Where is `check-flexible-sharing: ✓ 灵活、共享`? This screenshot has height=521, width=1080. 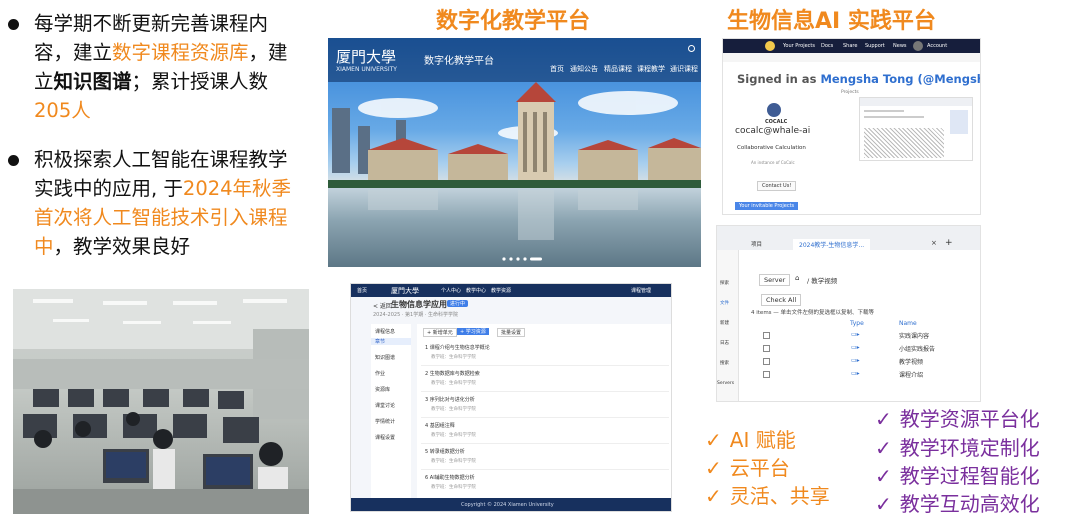 check-flexible-sharing: ✓ 灵活、共享 is located at coordinates (767, 496).